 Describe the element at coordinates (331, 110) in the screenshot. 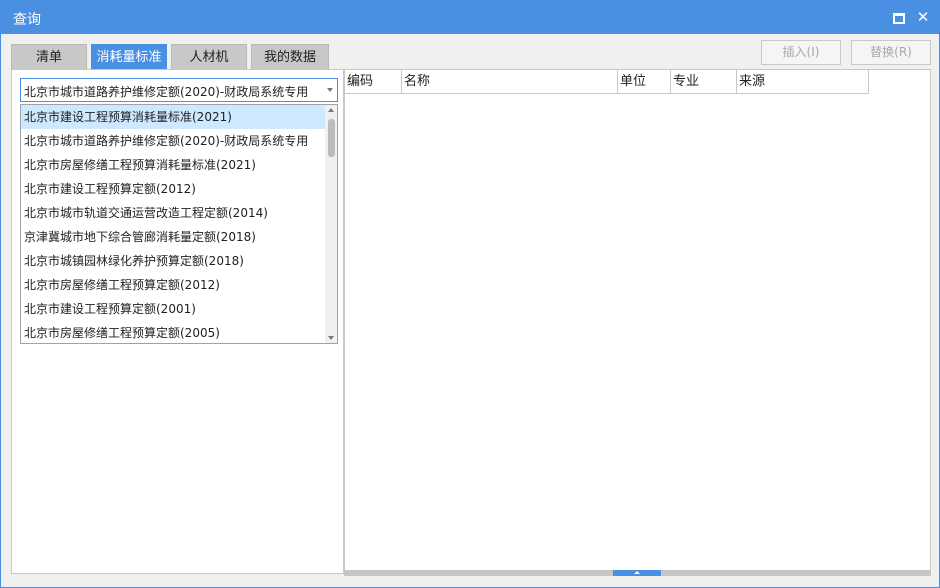

I see `scroll-up-icon` at that location.